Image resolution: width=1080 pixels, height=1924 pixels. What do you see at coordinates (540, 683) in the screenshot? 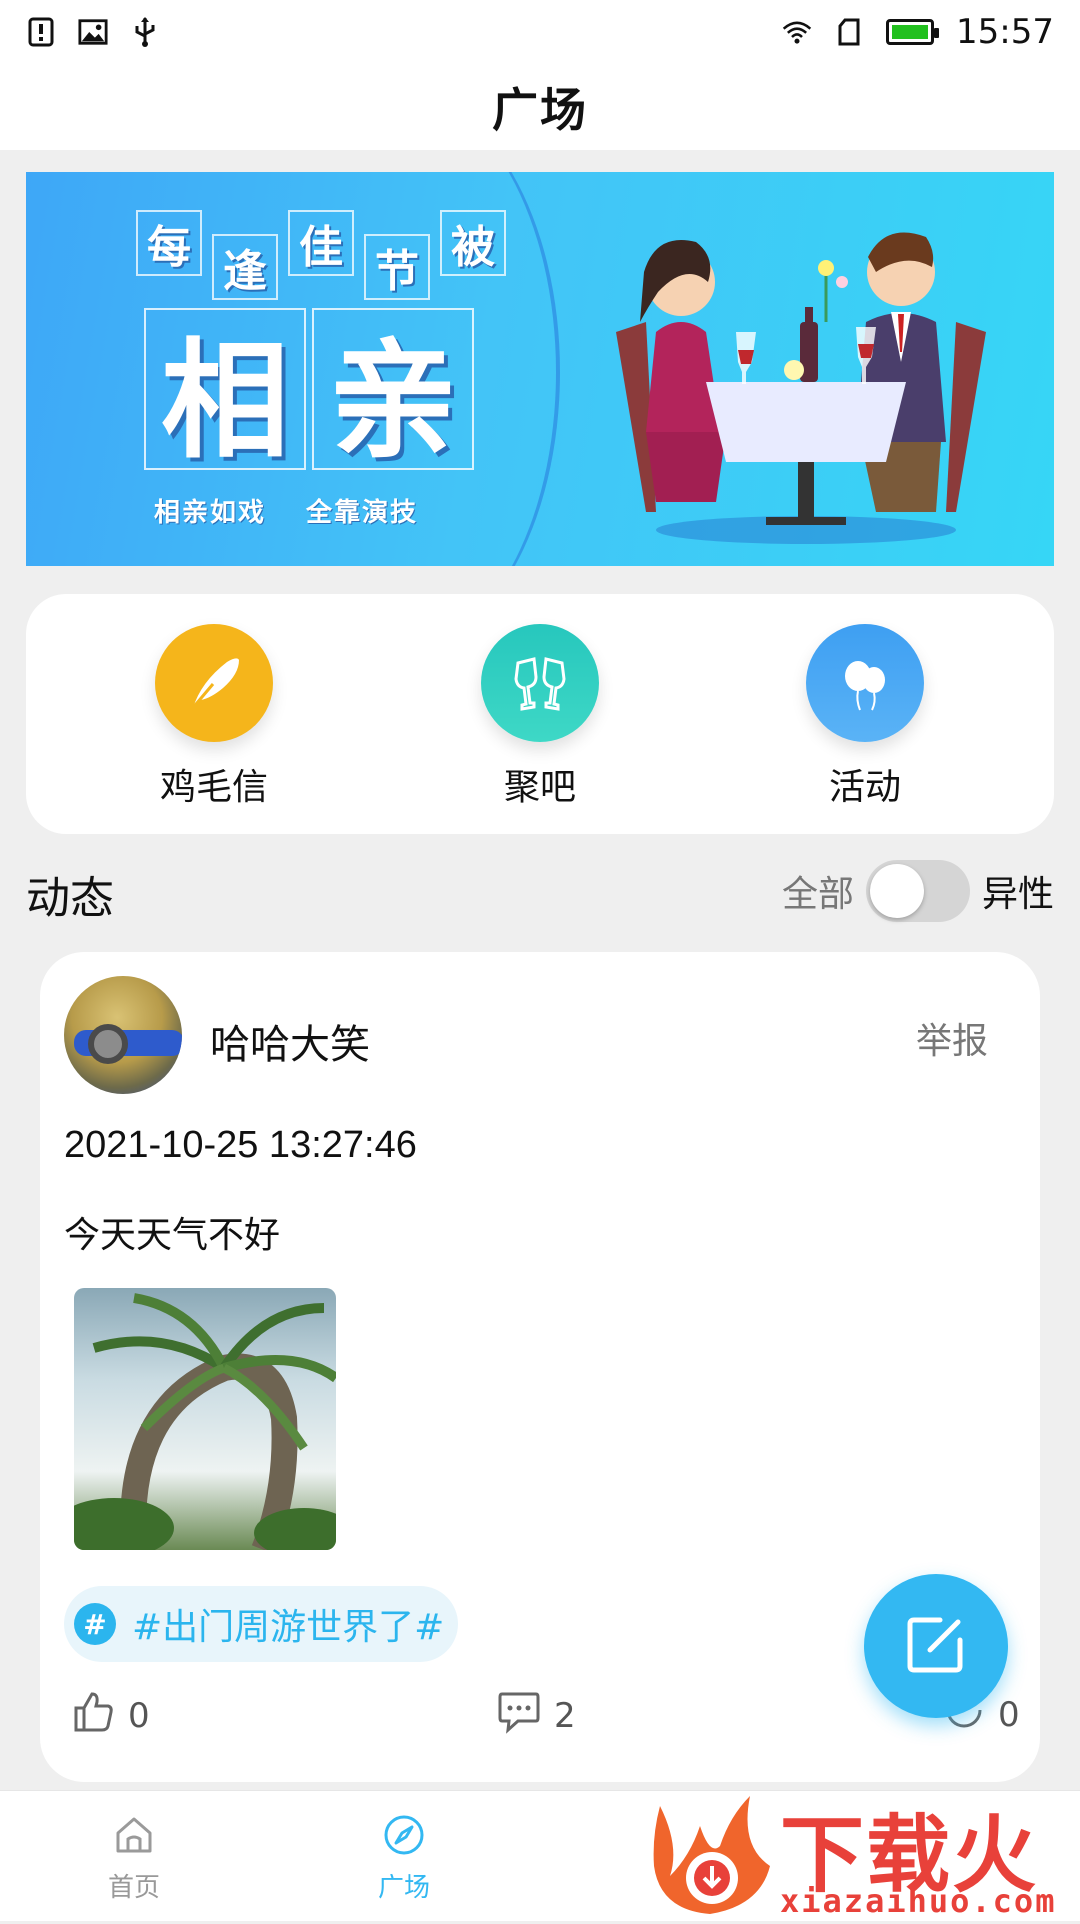
I see `cheers-glasses-icon` at bounding box center [540, 683].